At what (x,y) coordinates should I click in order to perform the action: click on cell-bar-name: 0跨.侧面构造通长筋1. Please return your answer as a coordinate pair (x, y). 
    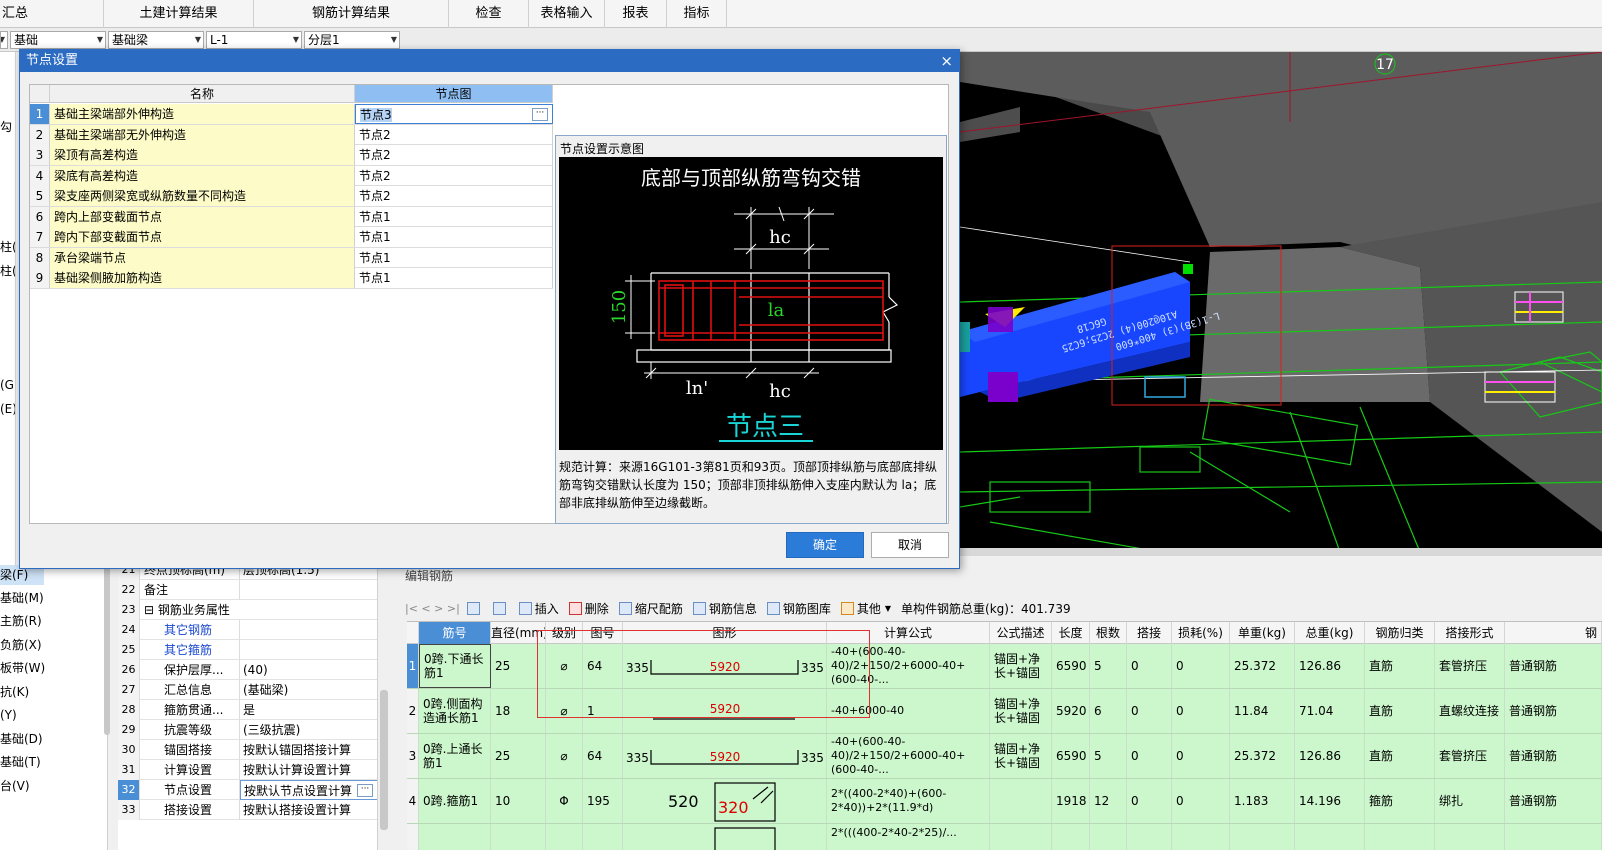
    Looking at the image, I should click on (455, 711).